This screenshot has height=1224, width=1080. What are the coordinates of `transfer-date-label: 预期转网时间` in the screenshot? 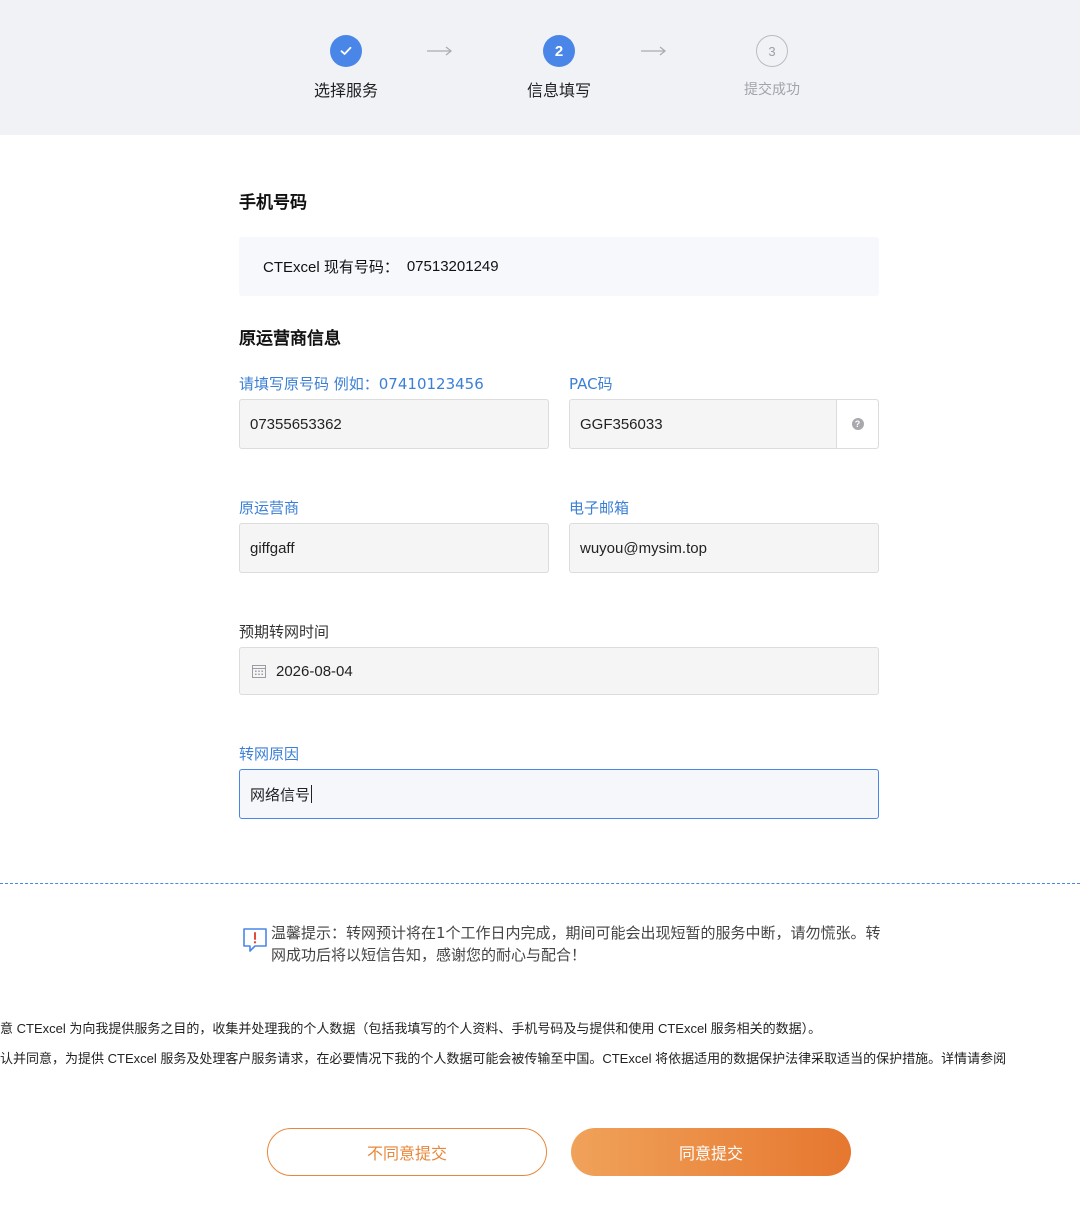 It's located at (284, 632).